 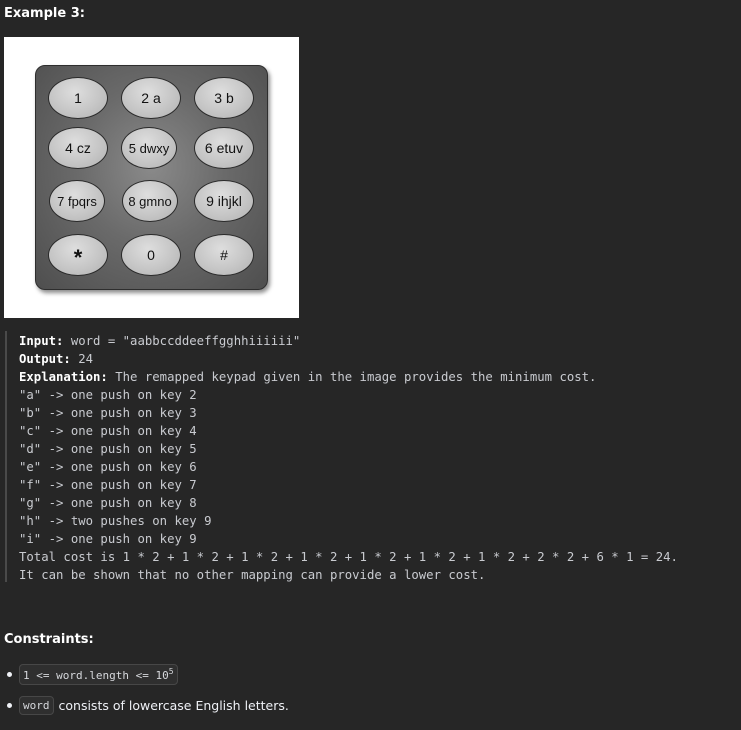 I want to click on example-heading: Example 3:, so click(x=44, y=13).